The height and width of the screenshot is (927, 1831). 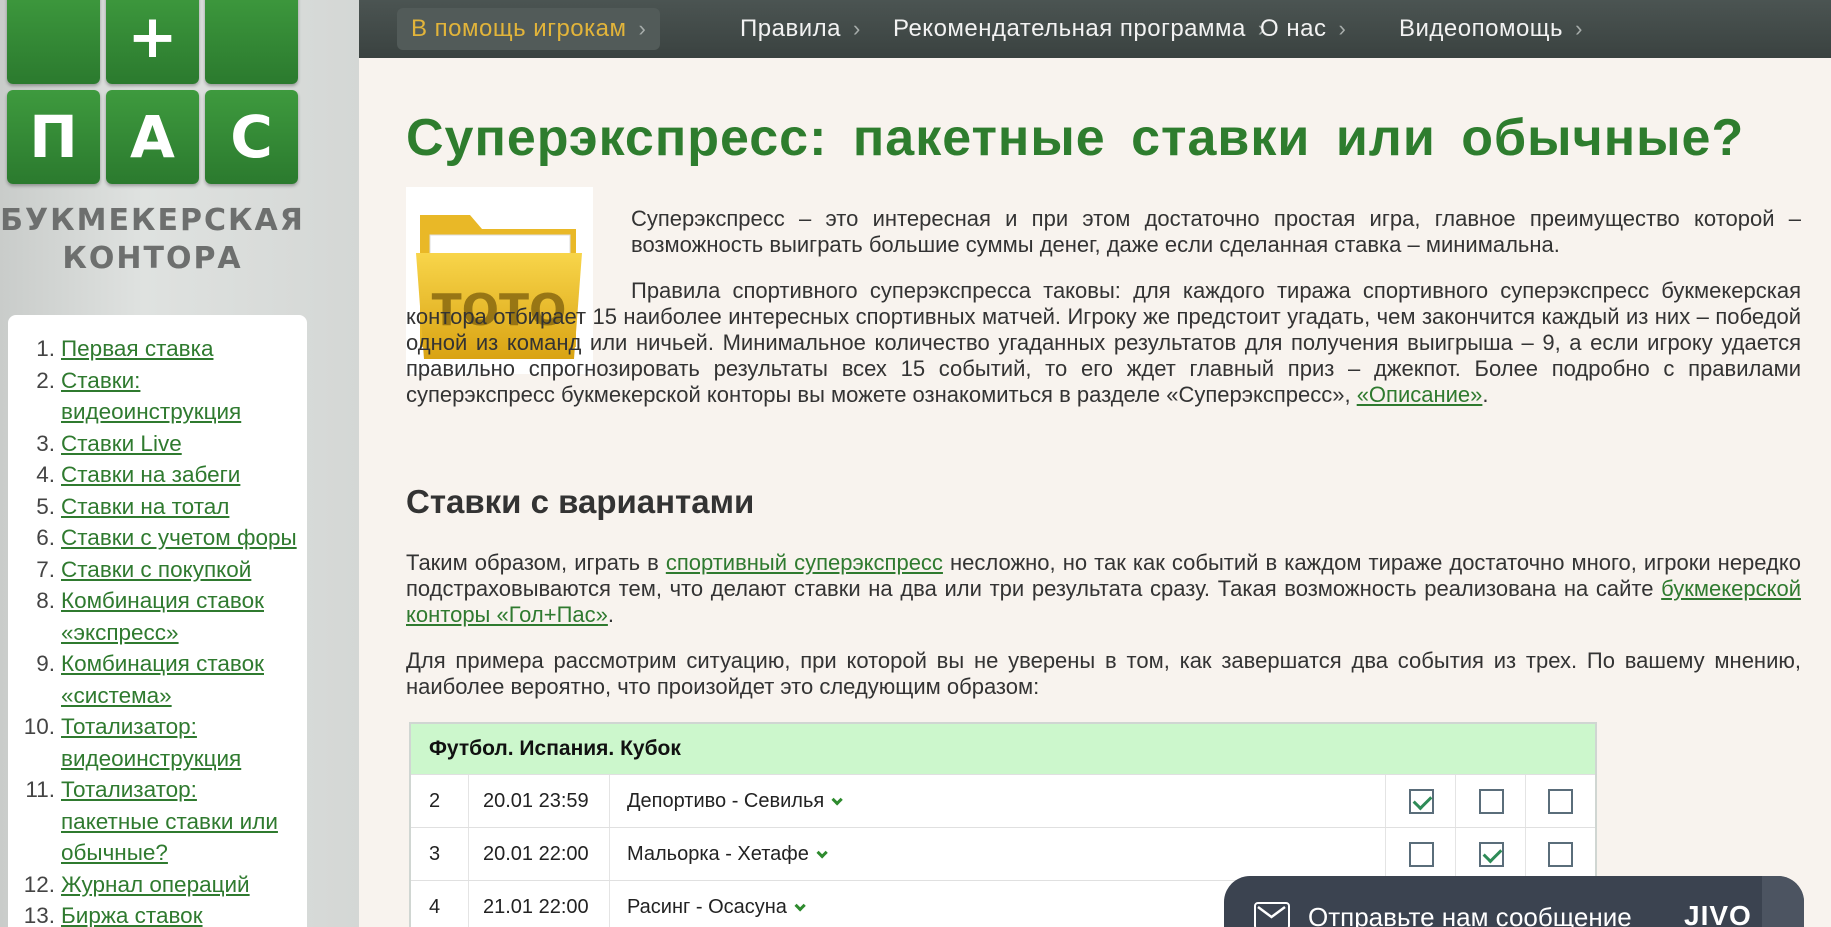 I want to click on logo-tile-left, so click(x=53, y=42).